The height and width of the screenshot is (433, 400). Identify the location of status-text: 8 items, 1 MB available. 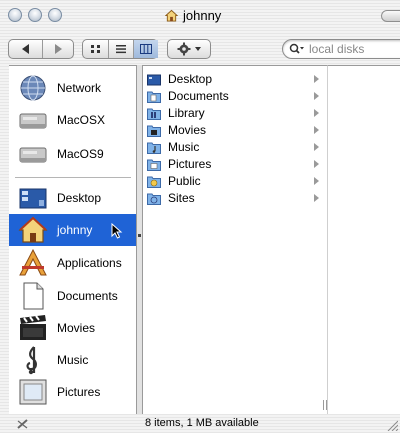
(202, 423).